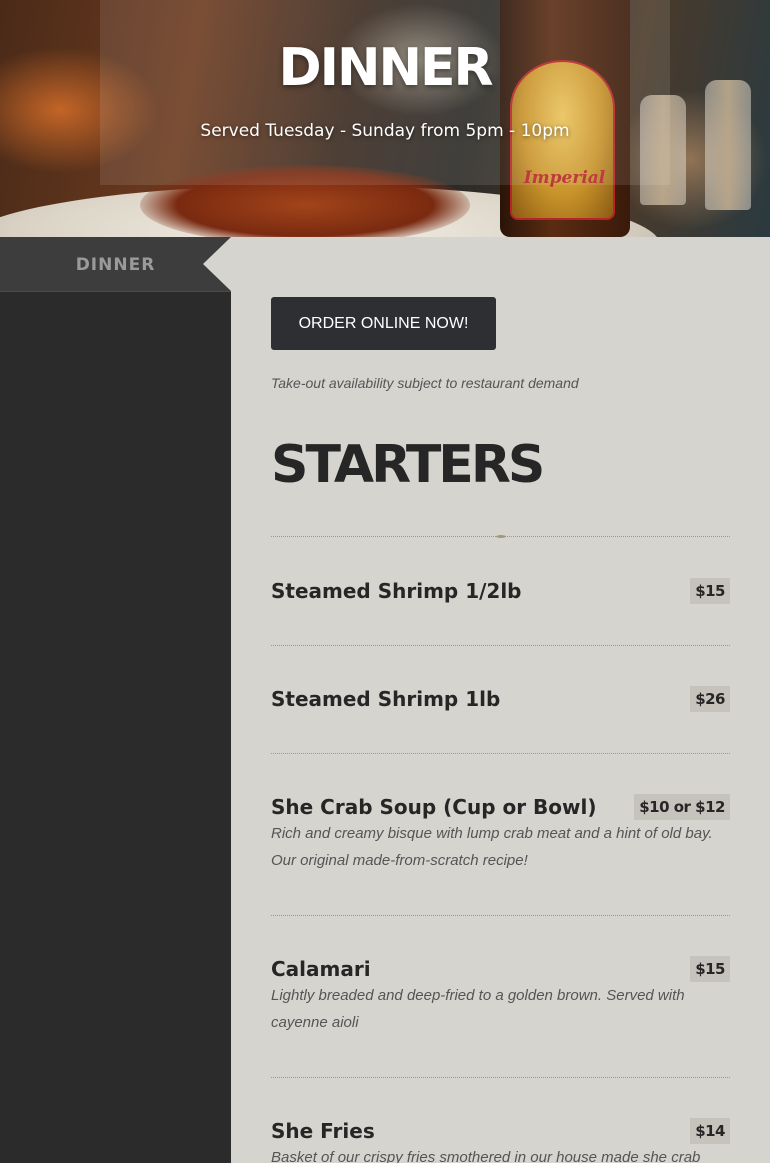 The height and width of the screenshot is (1163, 770). I want to click on item-name: She Crab Soup (Cup or Bowl), so click(434, 807).